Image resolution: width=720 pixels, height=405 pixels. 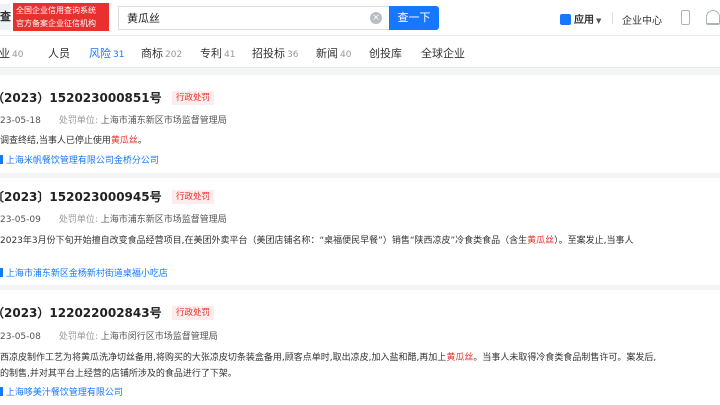 What do you see at coordinates (376, 18) in the screenshot?
I see `clear-icon: ×` at bounding box center [376, 18].